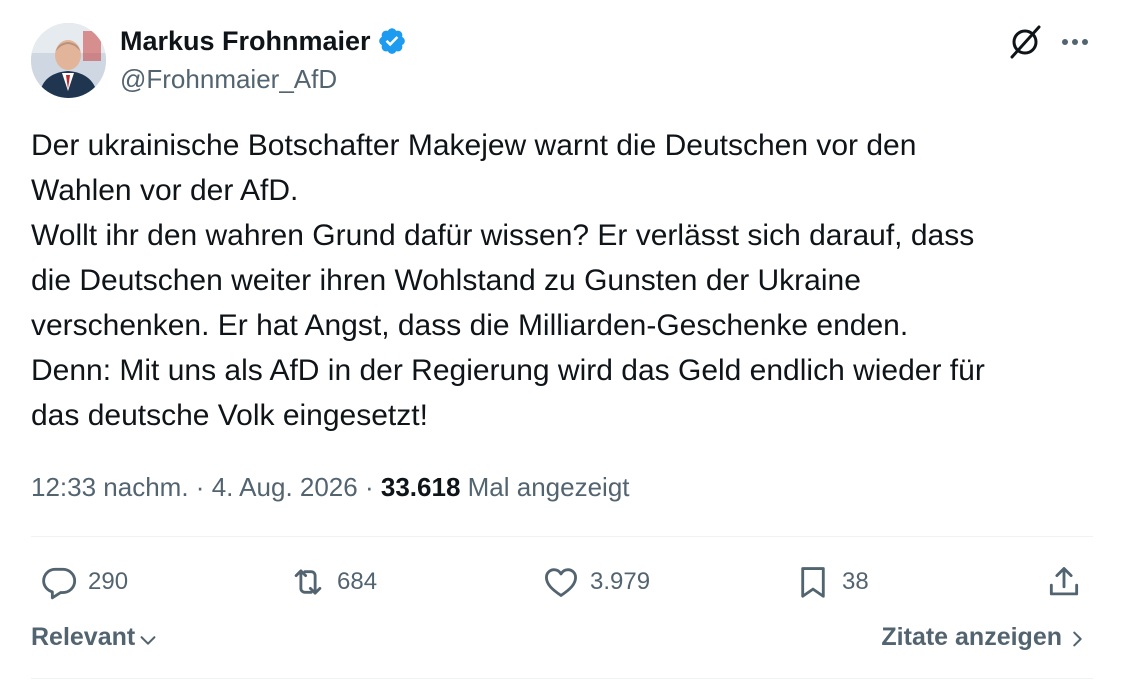 The width and height of the screenshot is (1123, 680). Describe the element at coordinates (1025, 42) in the screenshot. I see `grok-icon` at that location.